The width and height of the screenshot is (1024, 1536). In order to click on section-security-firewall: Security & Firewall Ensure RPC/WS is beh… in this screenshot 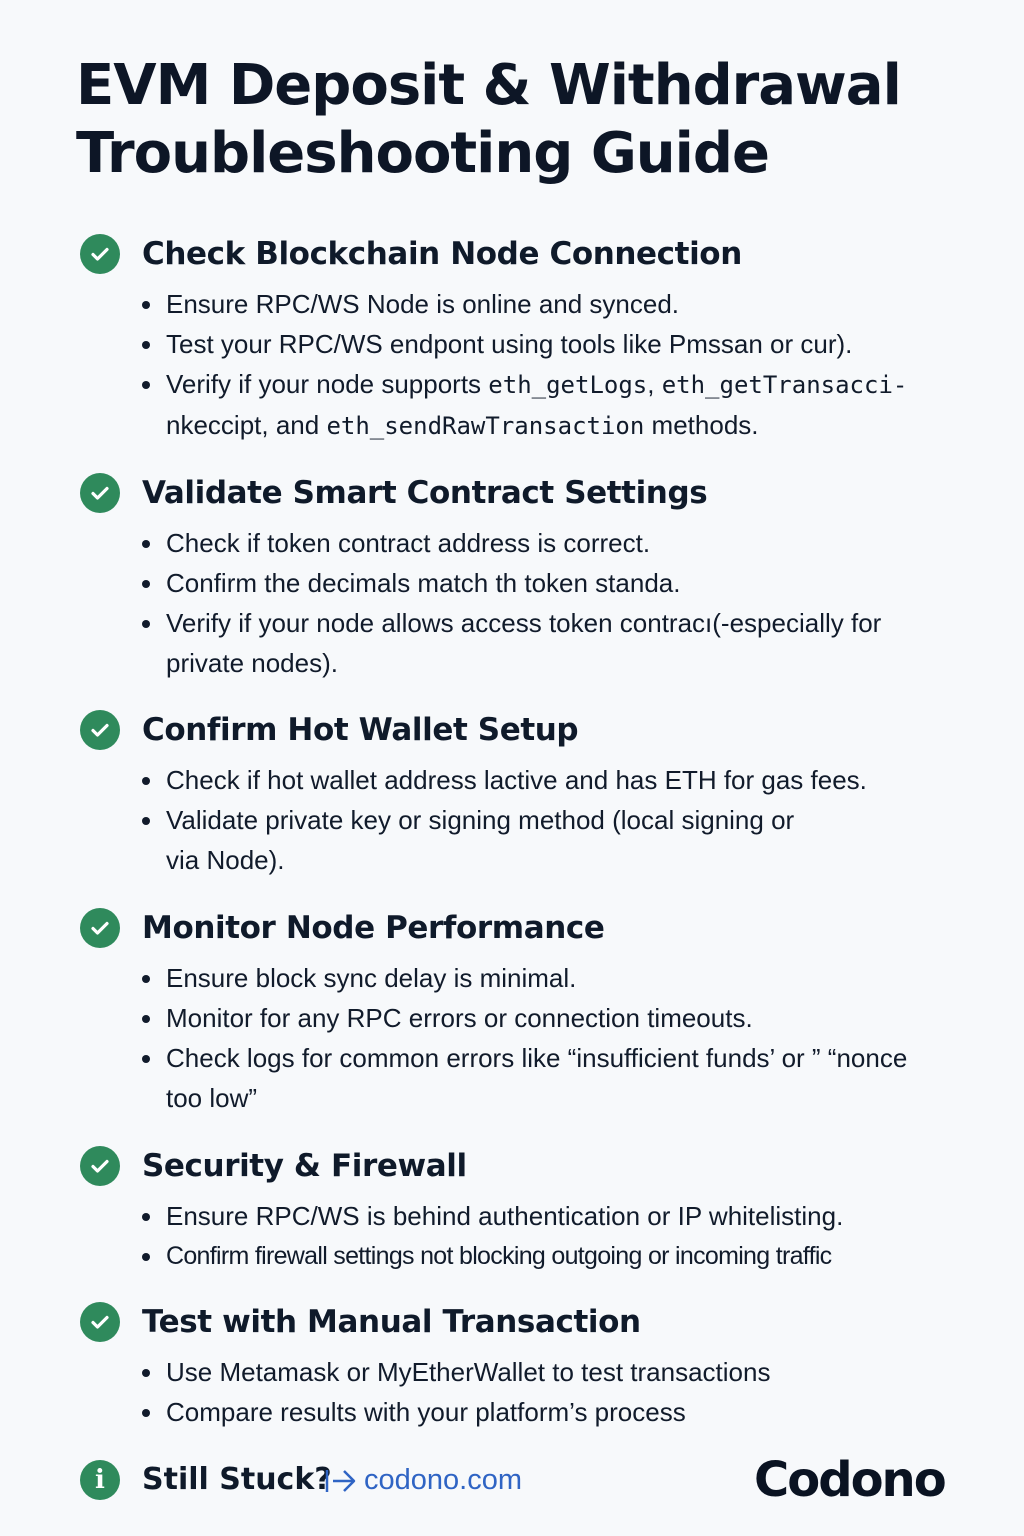, I will do `click(520, 1207)`.